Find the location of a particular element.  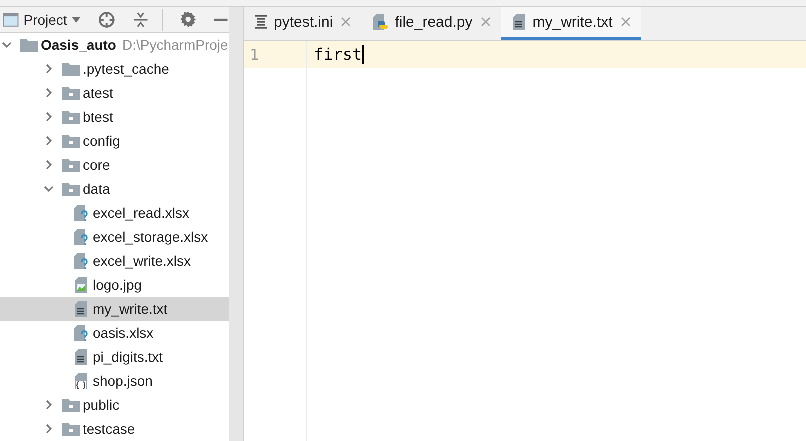

tree-item: btest is located at coordinates (98, 117).